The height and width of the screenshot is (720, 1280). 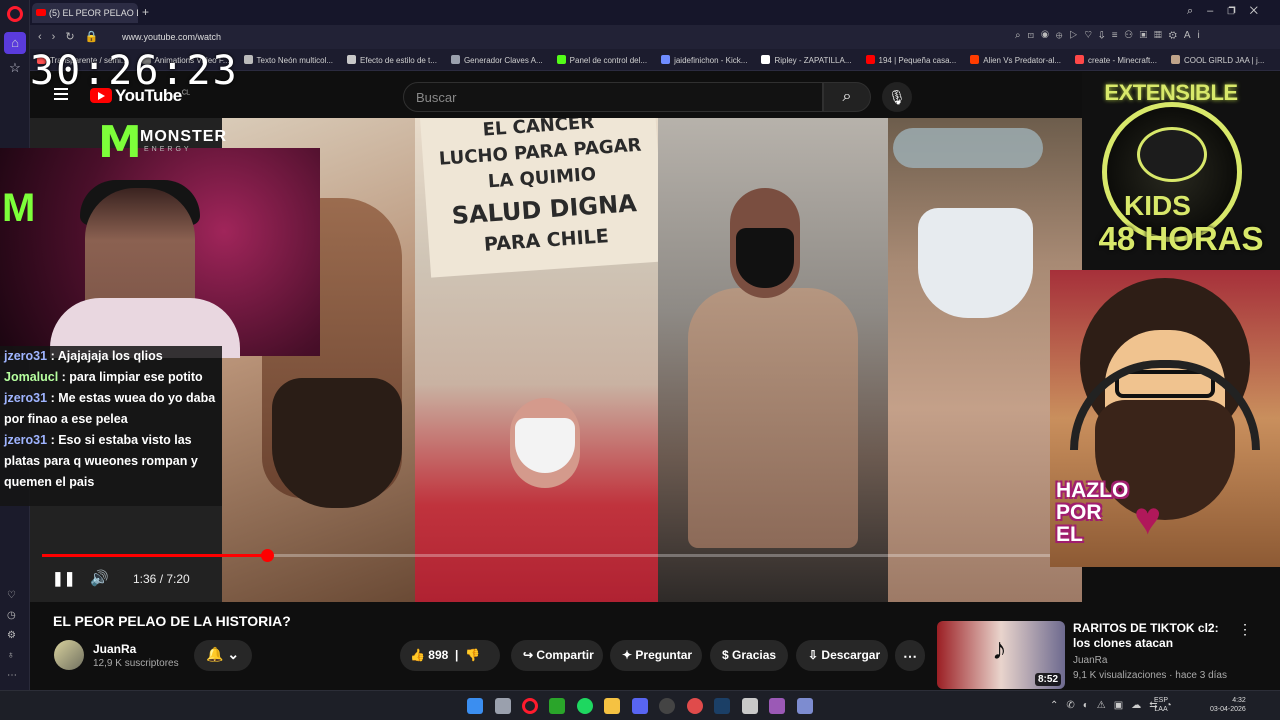 I want to click on opera-taskbar-icon, so click(x=530, y=706).